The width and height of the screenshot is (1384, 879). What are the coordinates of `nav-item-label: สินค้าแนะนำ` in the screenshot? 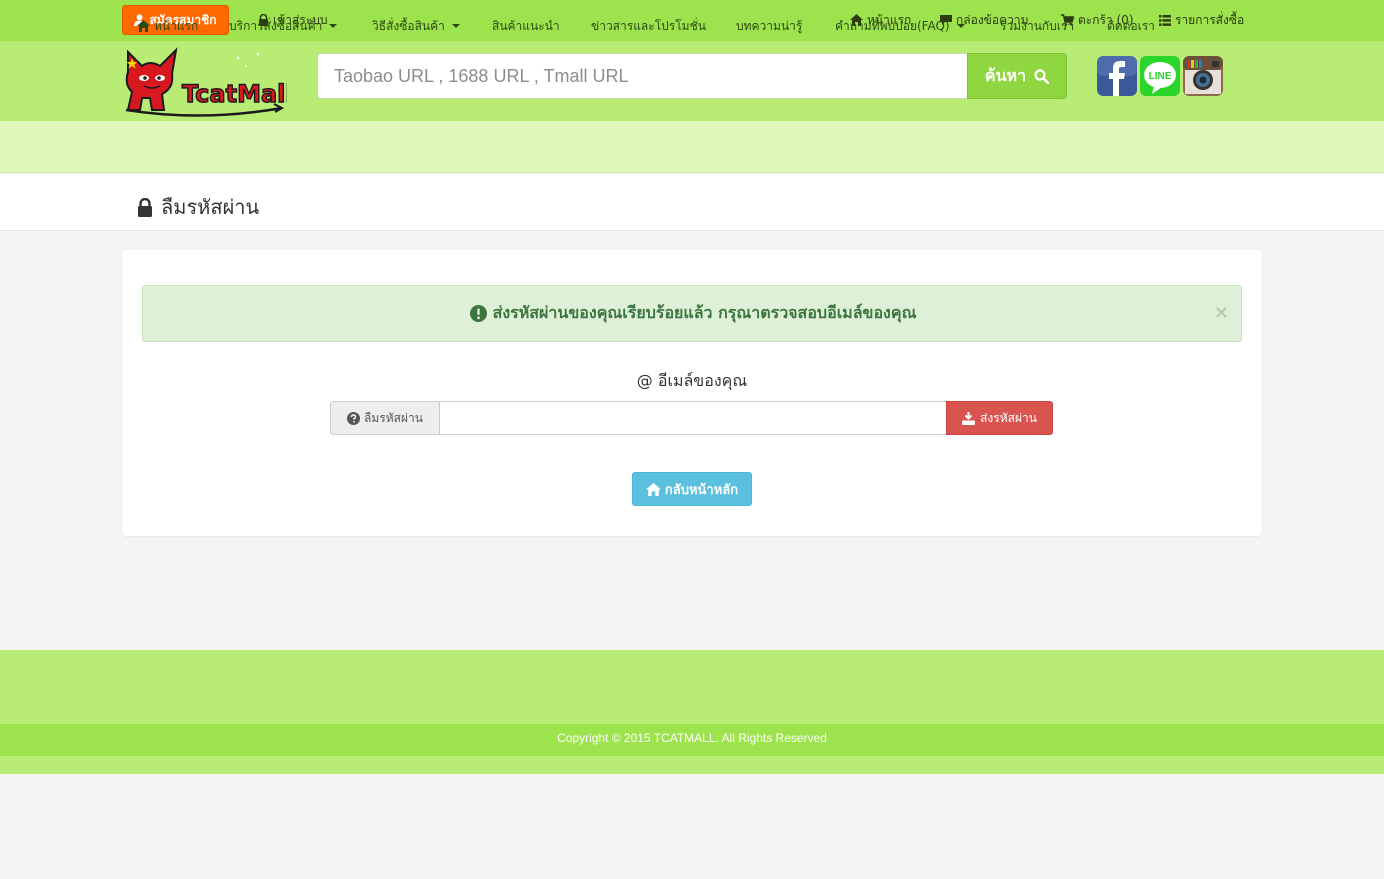 It's located at (526, 25).